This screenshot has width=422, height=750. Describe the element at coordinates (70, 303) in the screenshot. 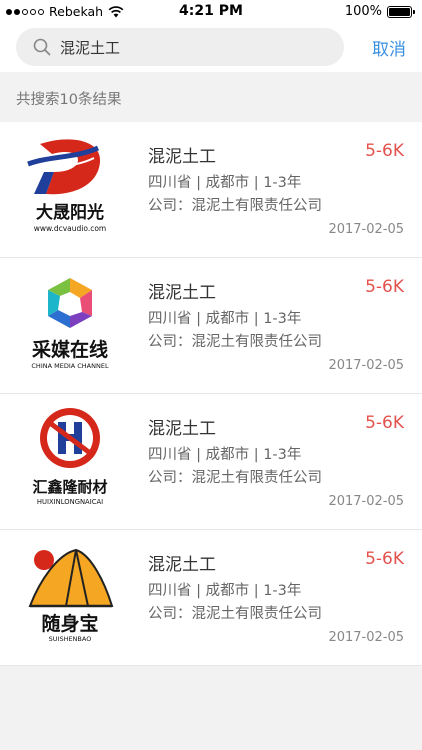

I see `rainbow-hexagon-logo-icon` at that location.